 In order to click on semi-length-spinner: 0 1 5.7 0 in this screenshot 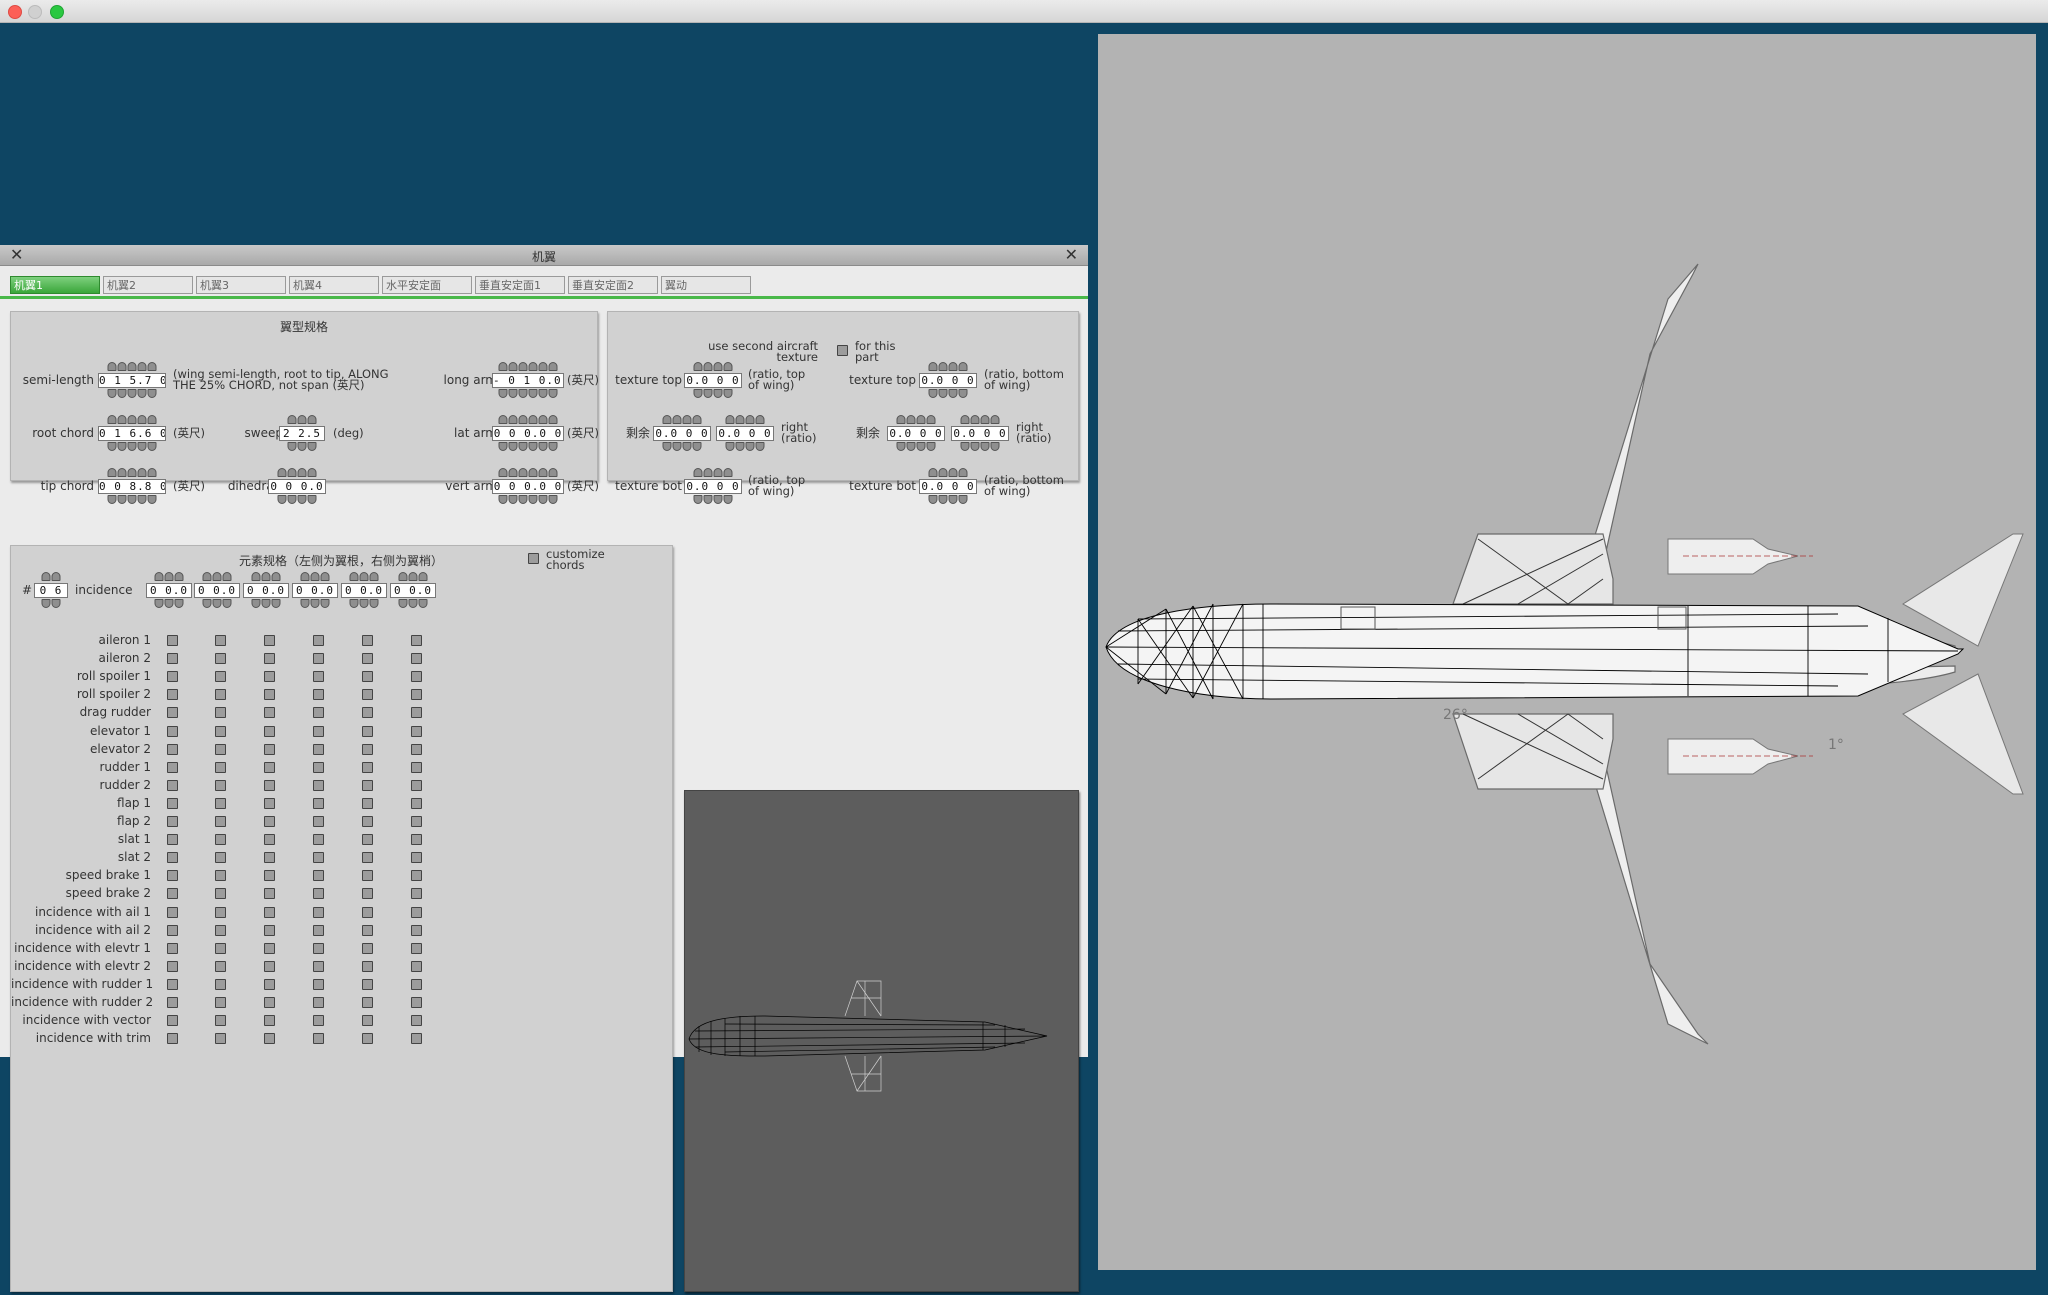, I will do `click(132, 381)`.